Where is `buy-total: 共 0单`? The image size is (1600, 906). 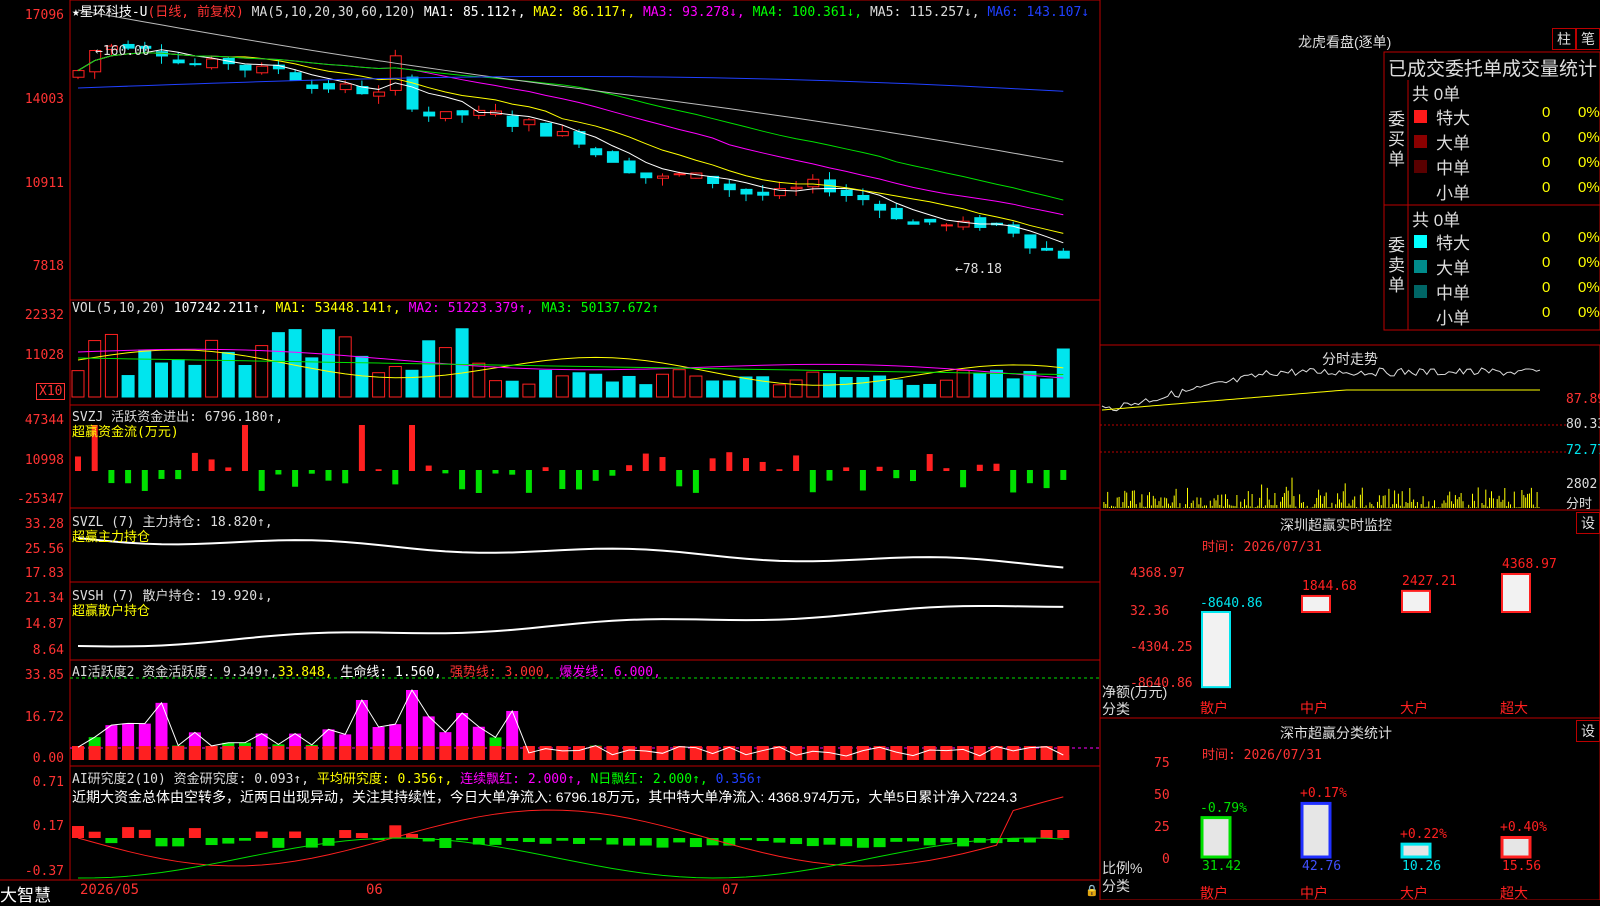
buy-total: 共 0单 is located at coordinates (1436, 94).